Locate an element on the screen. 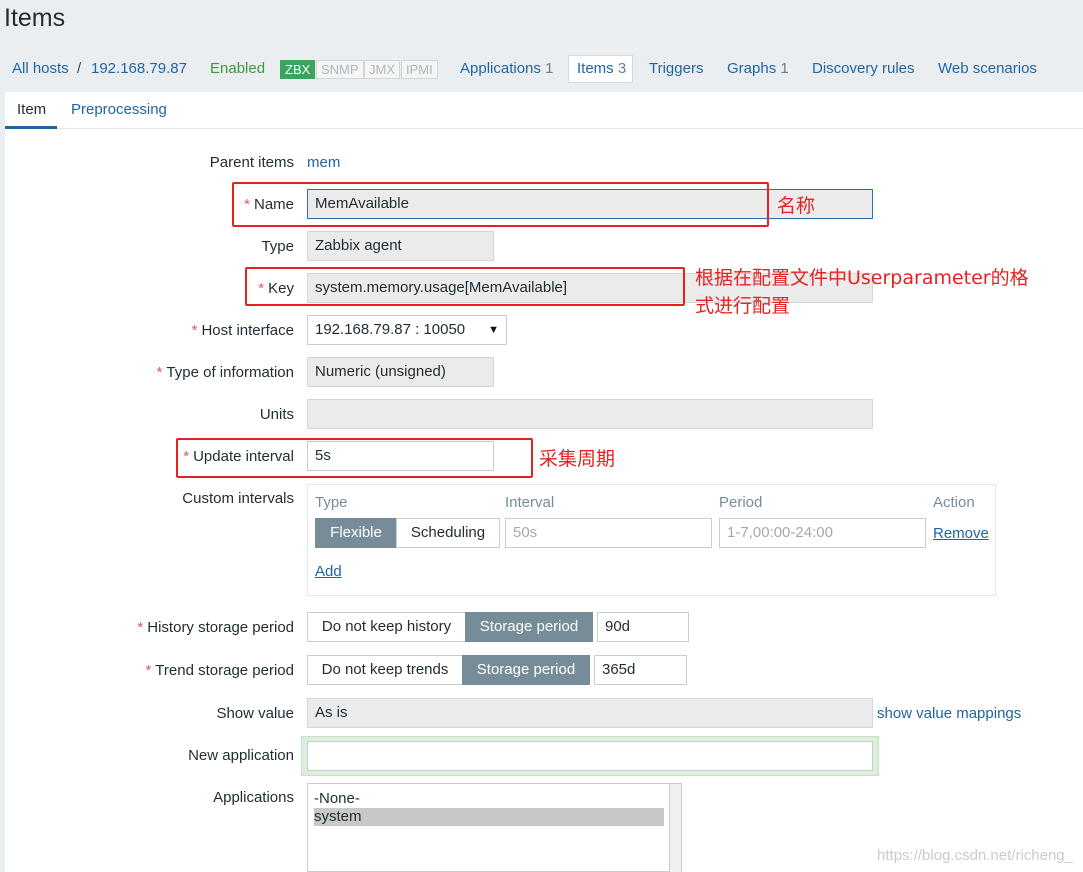  update-interval-input: 5s is located at coordinates (400, 456).